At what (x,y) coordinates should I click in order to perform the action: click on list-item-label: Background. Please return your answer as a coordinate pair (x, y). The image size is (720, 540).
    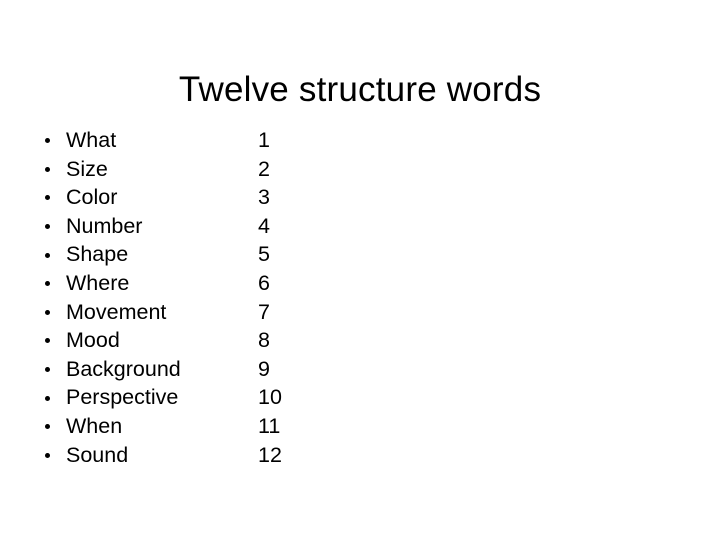
    Looking at the image, I should click on (123, 368).